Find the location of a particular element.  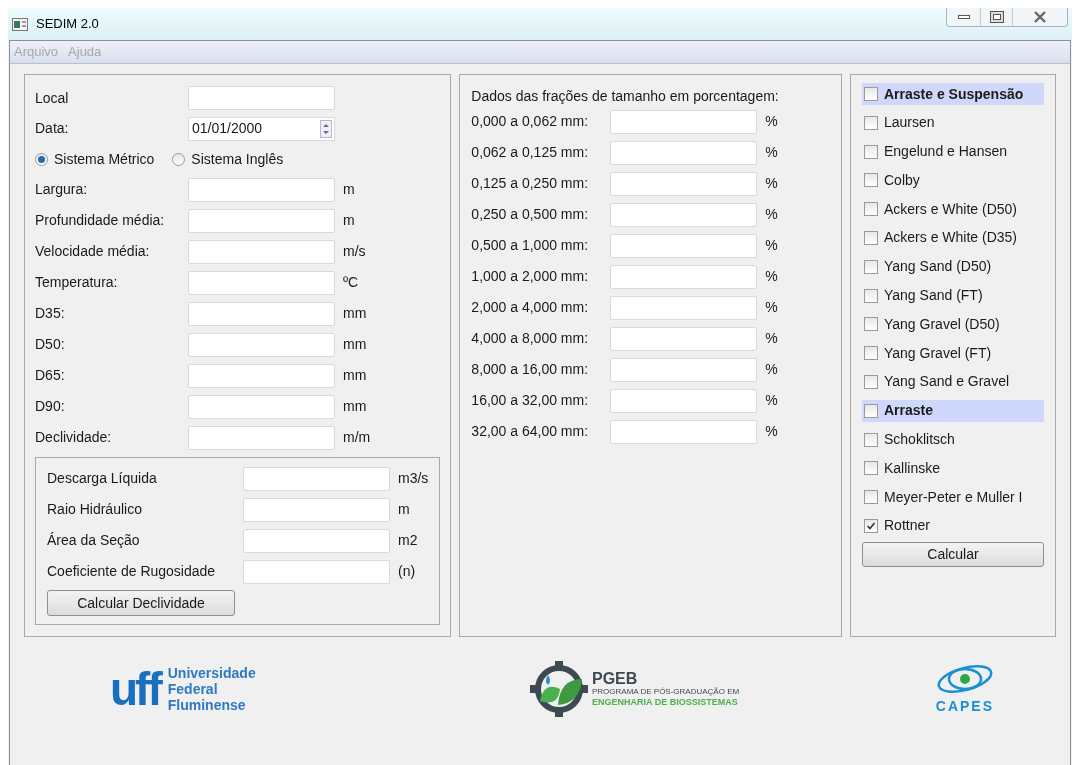

method-item: Schoklitsch is located at coordinates (953, 439).